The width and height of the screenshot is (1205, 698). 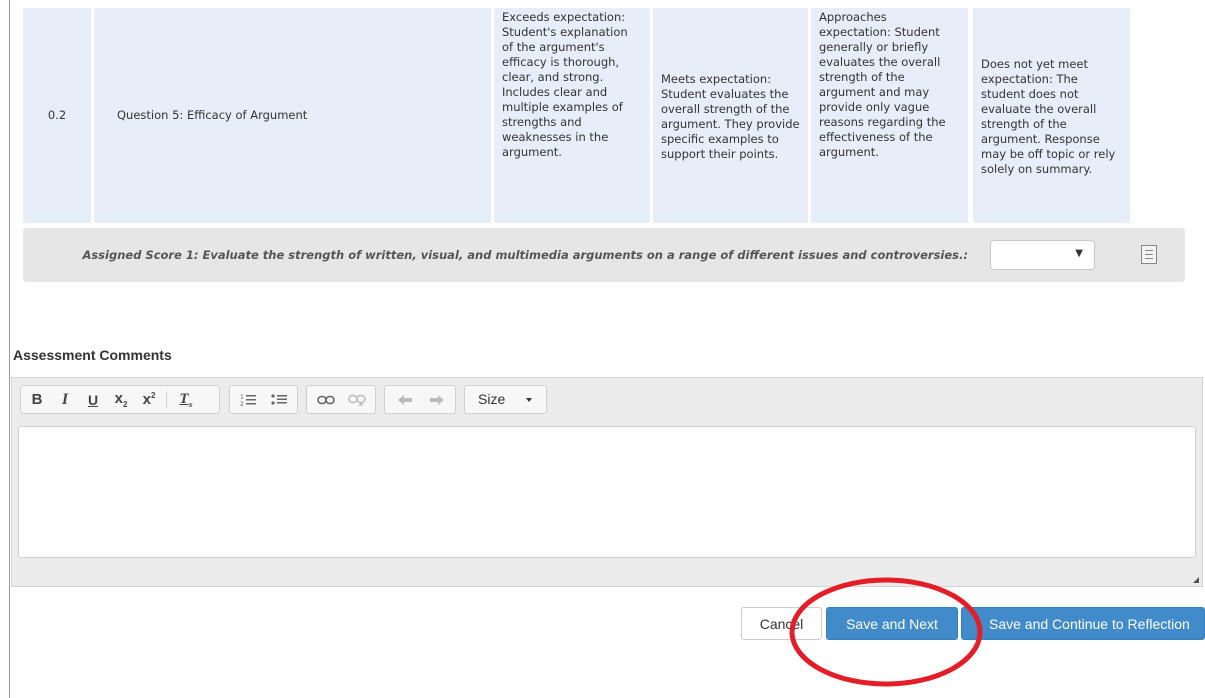 I want to click on save-and-next-button: Save and Next, so click(x=892, y=623).